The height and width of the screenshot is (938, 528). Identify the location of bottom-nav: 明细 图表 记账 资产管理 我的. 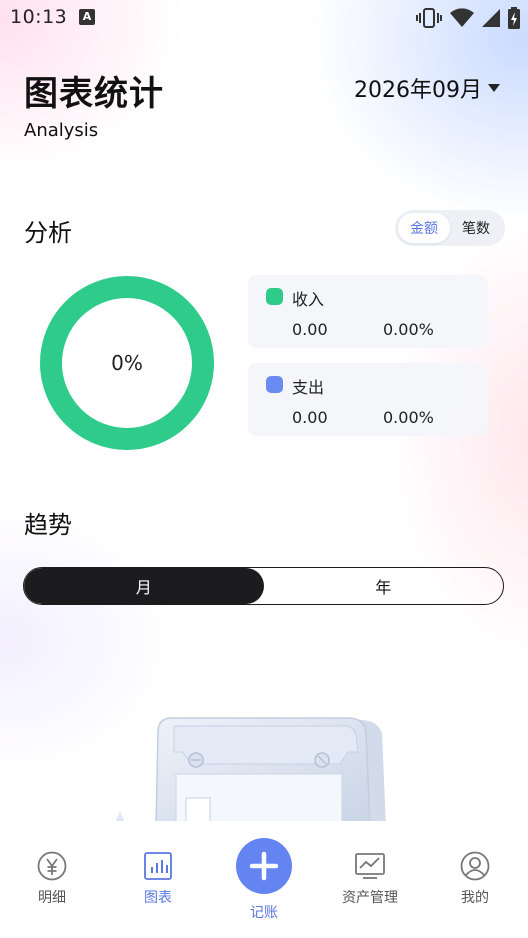
(264, 879).